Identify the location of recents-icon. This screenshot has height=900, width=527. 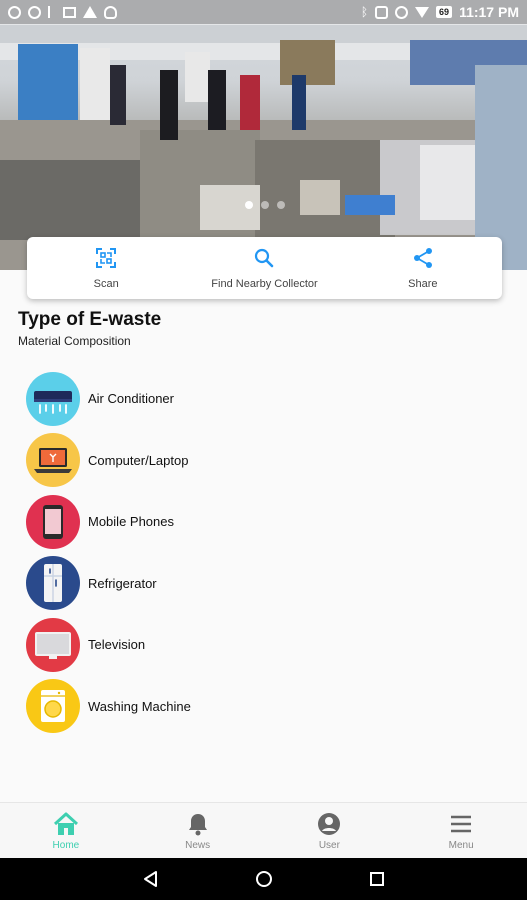
(377, 879).